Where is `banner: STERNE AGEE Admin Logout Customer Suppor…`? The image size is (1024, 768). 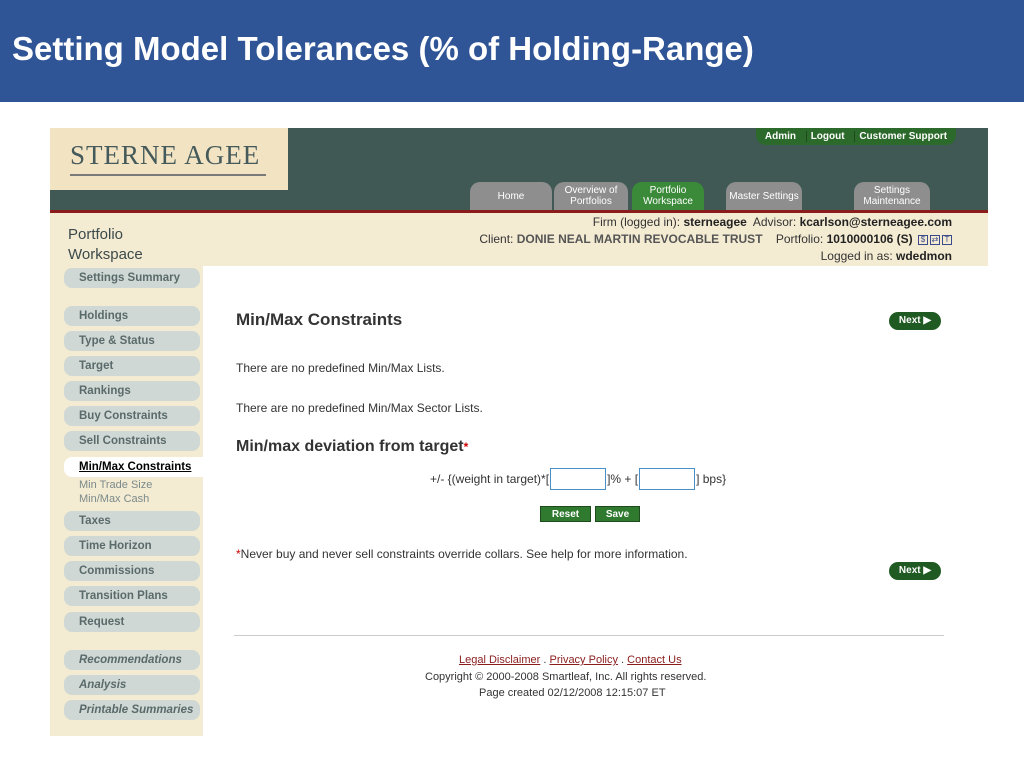
banner: STERNE AGEE Admin Logout Customer Suppor… is located at coordinates (519, 169).